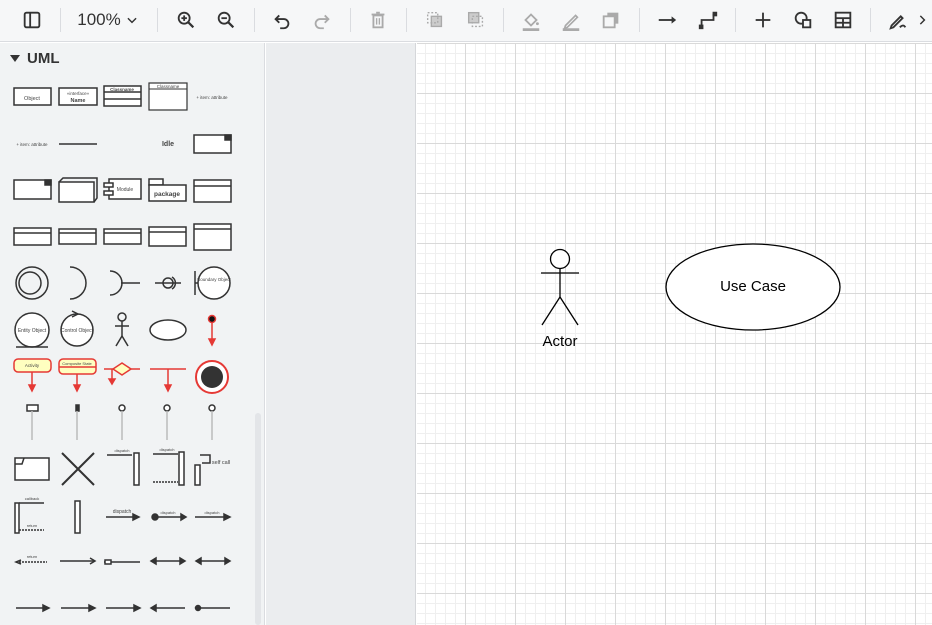 The image size is (932, 625). Describe the element at coordinates (212, 237) in the screenshot. I see `shape-class-full` at that location.